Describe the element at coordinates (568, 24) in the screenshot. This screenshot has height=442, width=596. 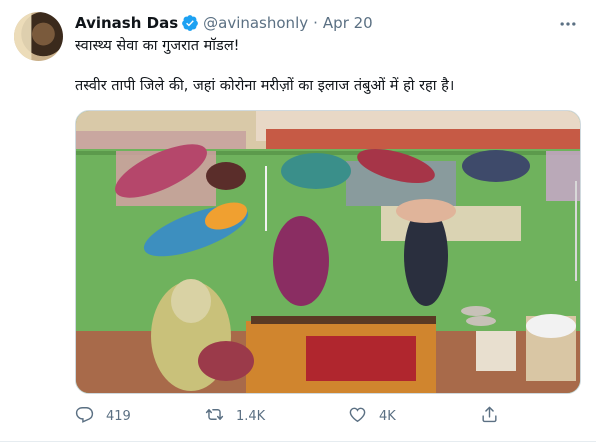
I see `more-options-icon` at that location.